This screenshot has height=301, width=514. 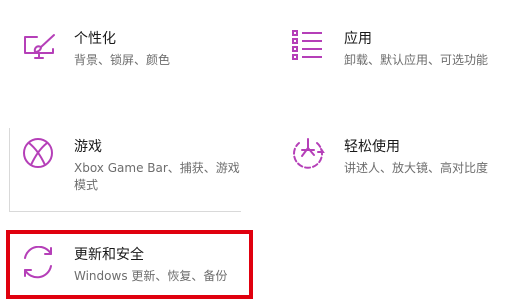 I want to click on tile-description: 背景、锁屏、颜色, so click(x=122, y=60).